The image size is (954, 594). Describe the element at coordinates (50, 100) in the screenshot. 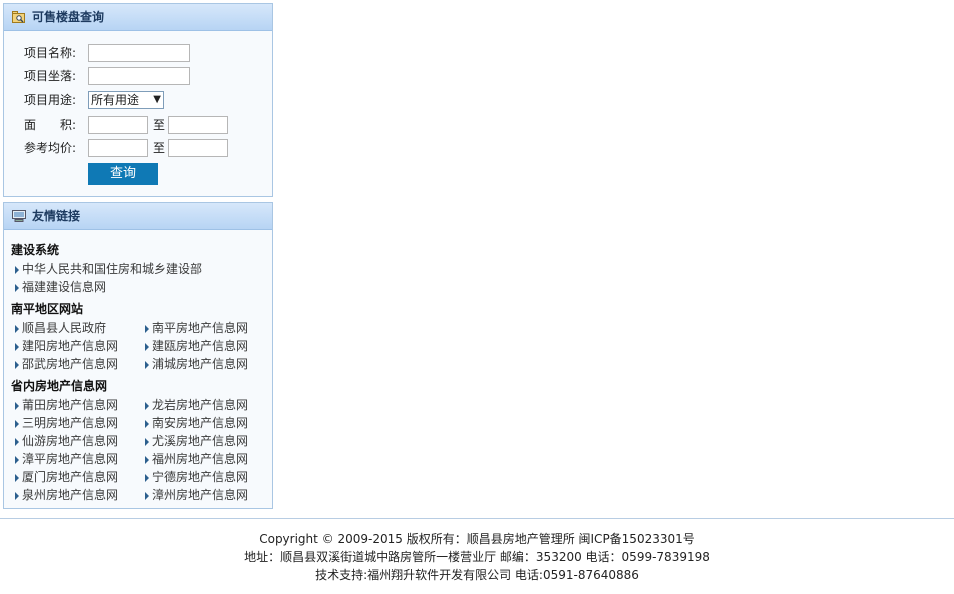

I see `project-use-label: 项目用途:` at that location.